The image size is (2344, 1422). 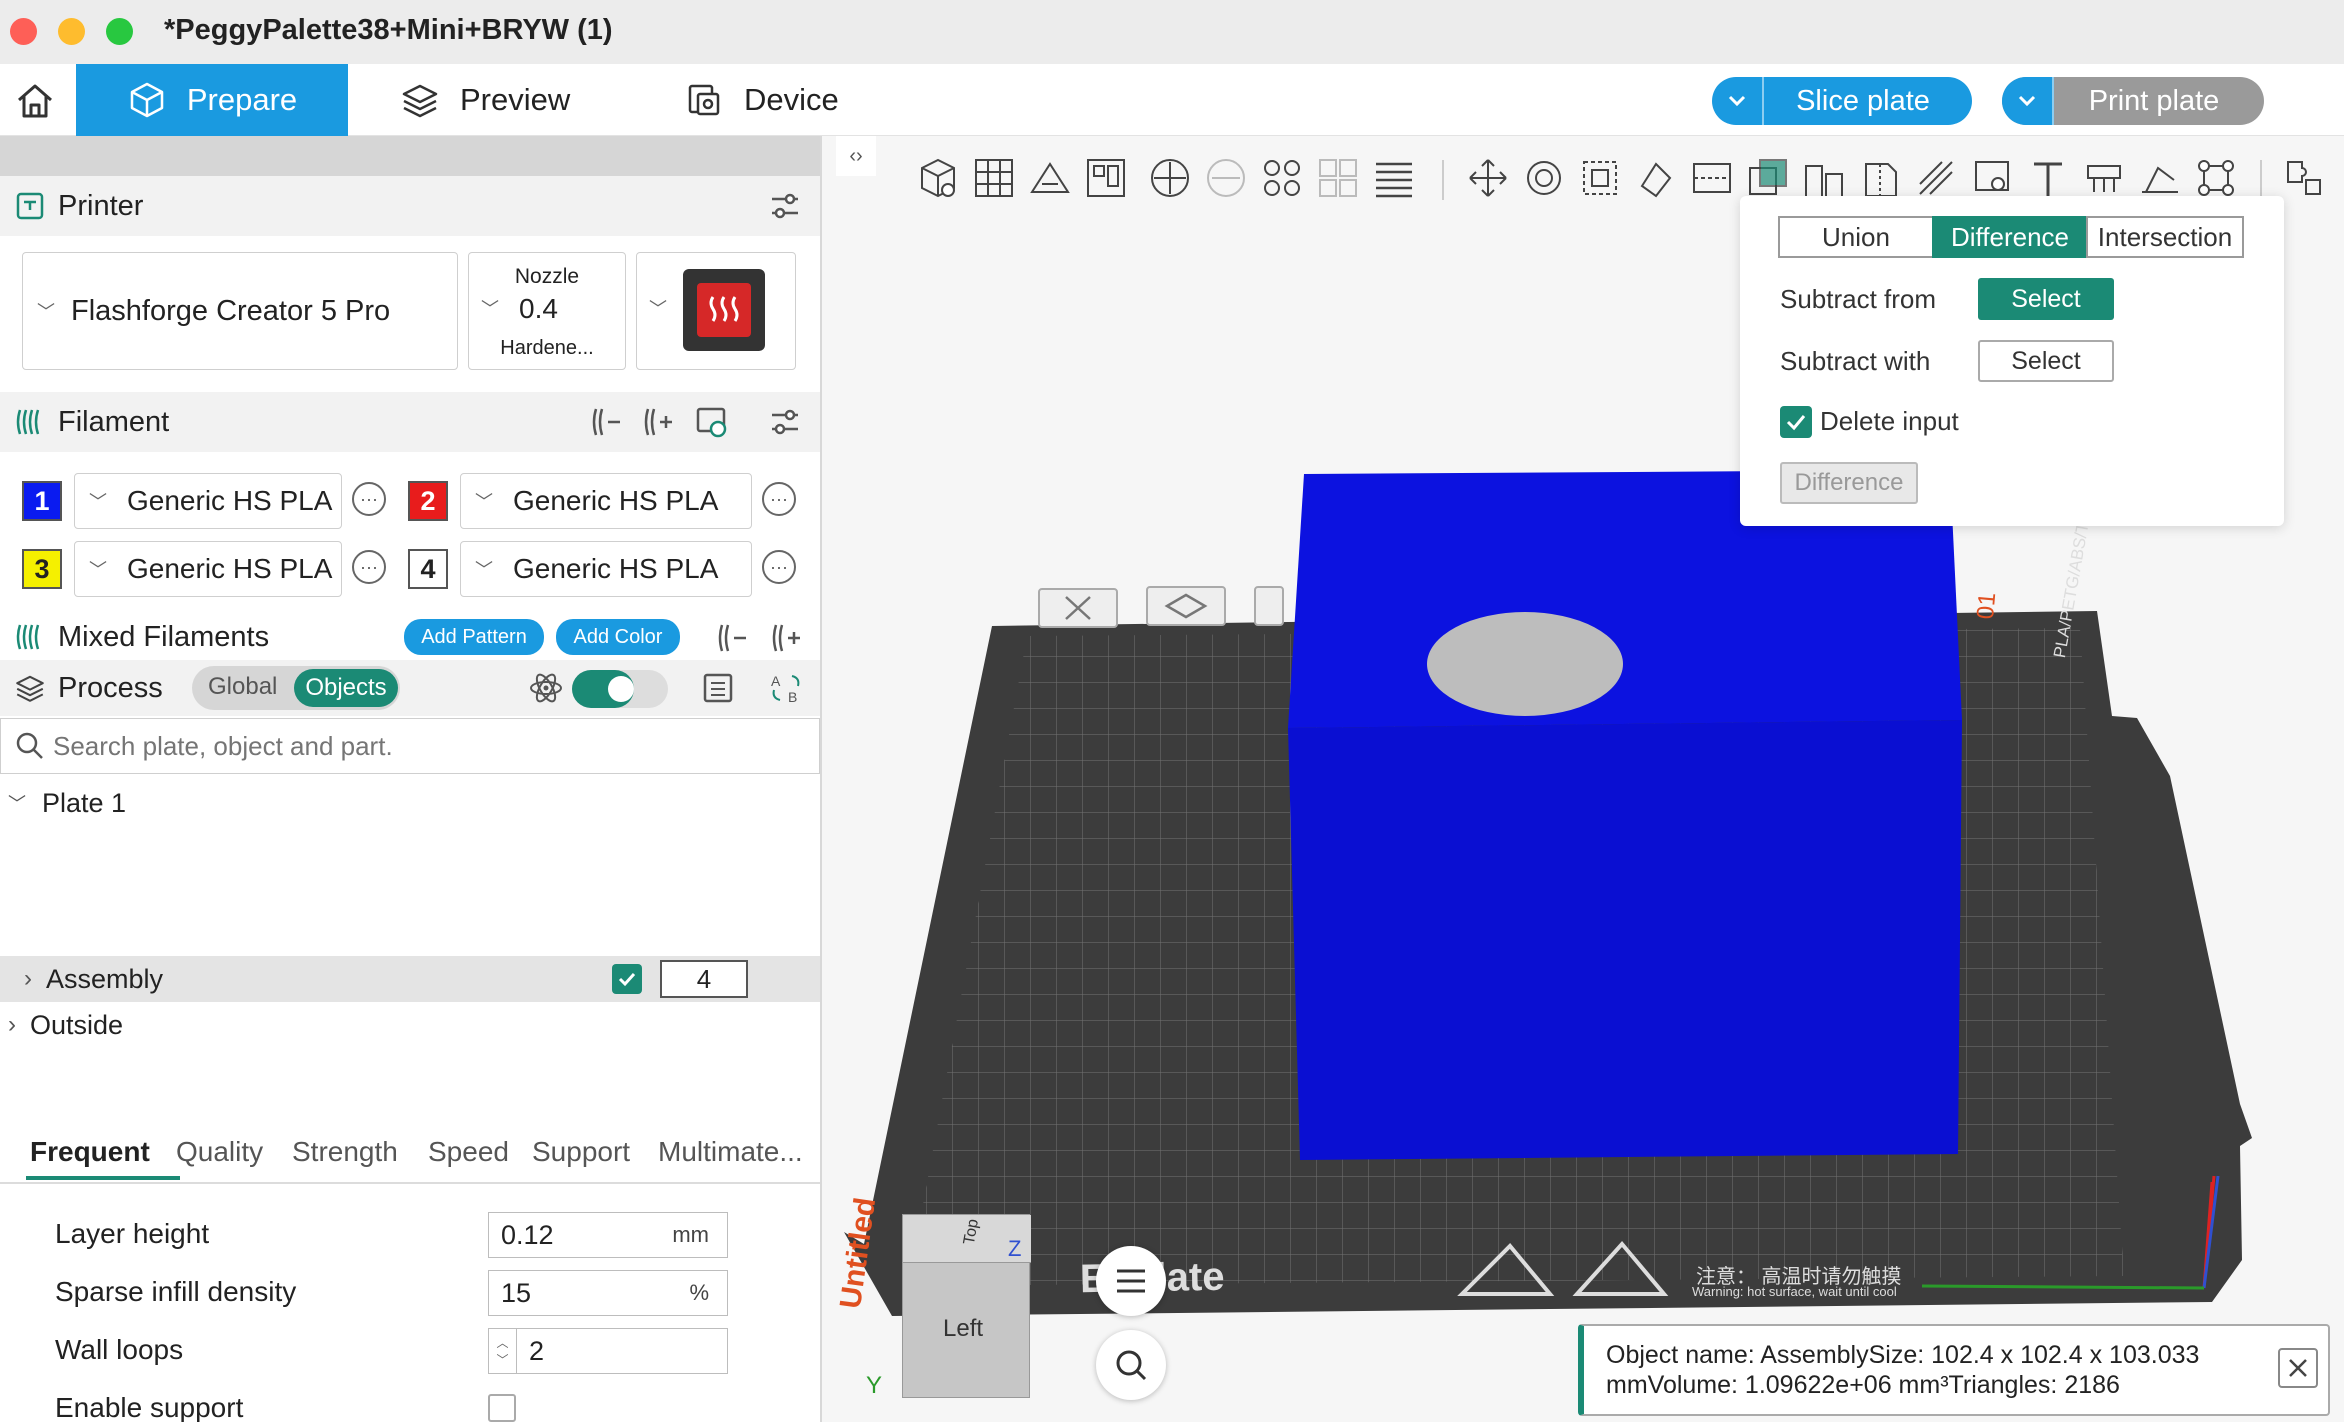 I want to click on auto-orient-icon, so click(x=1050, y=178).